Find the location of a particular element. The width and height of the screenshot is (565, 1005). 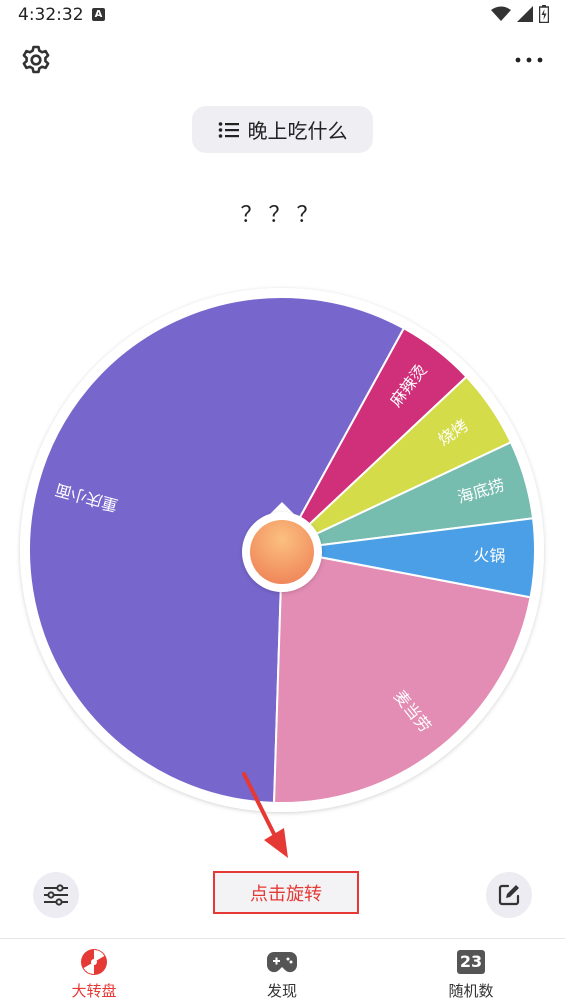

edit-icon is located at coordinates (509, 895).